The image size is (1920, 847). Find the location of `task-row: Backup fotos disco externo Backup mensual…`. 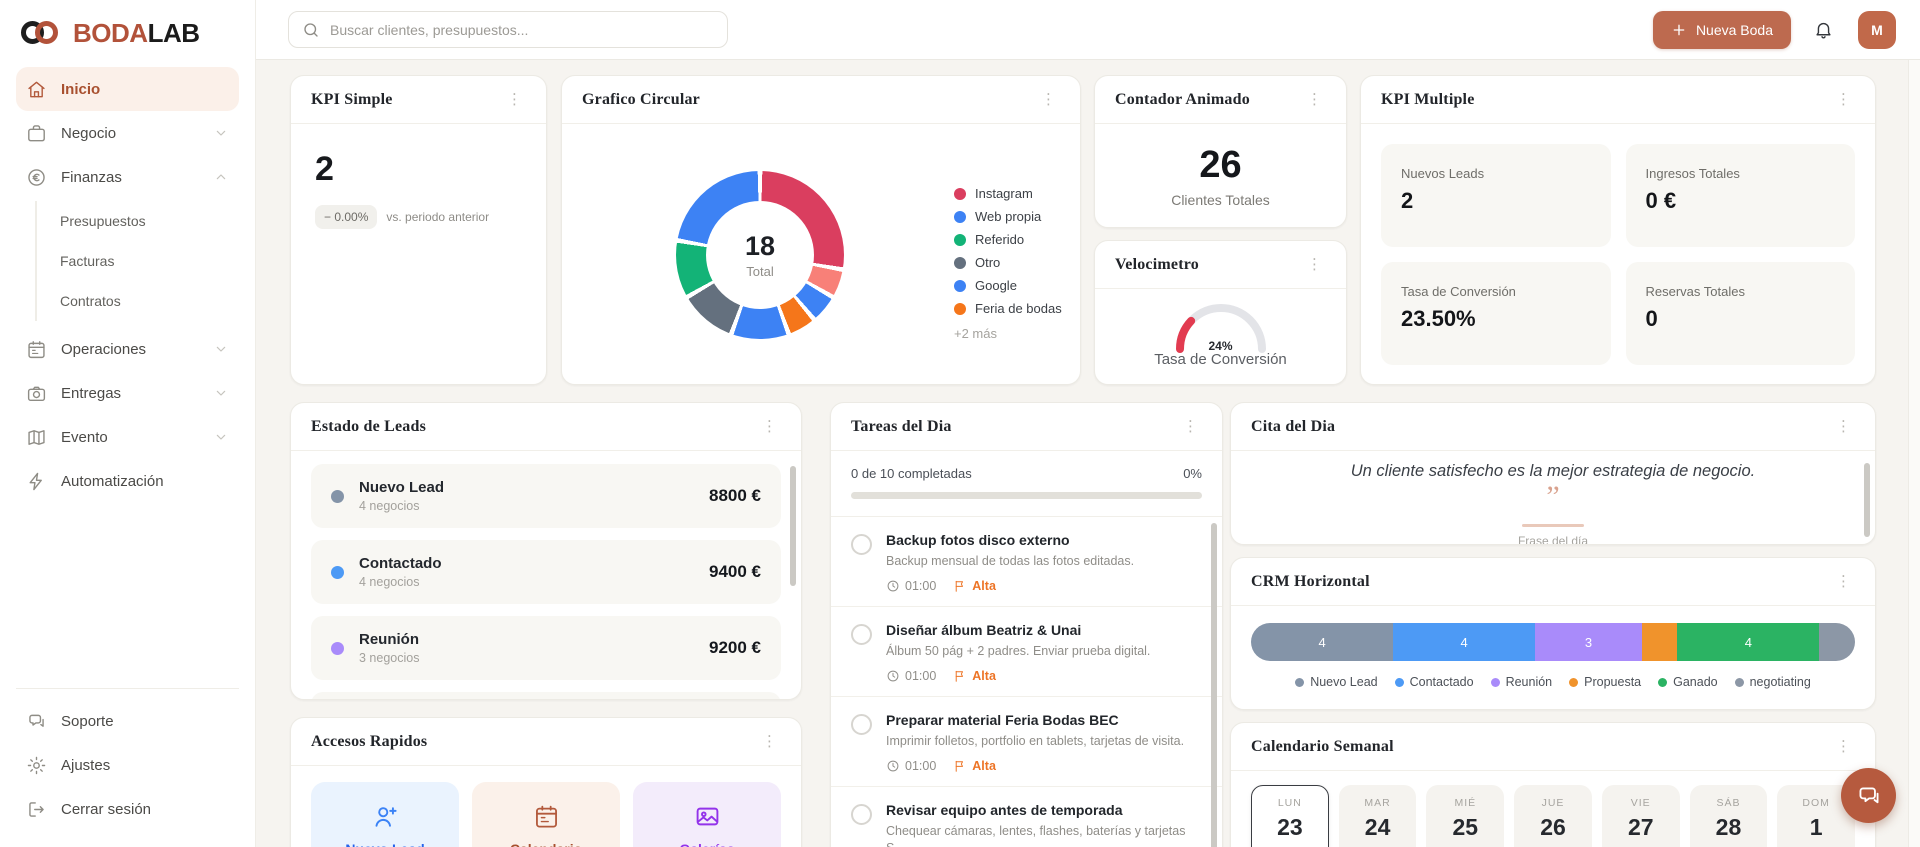

task-row: Backup fotos disco externo Backup mensual… is located at coordinates (1026, 562).